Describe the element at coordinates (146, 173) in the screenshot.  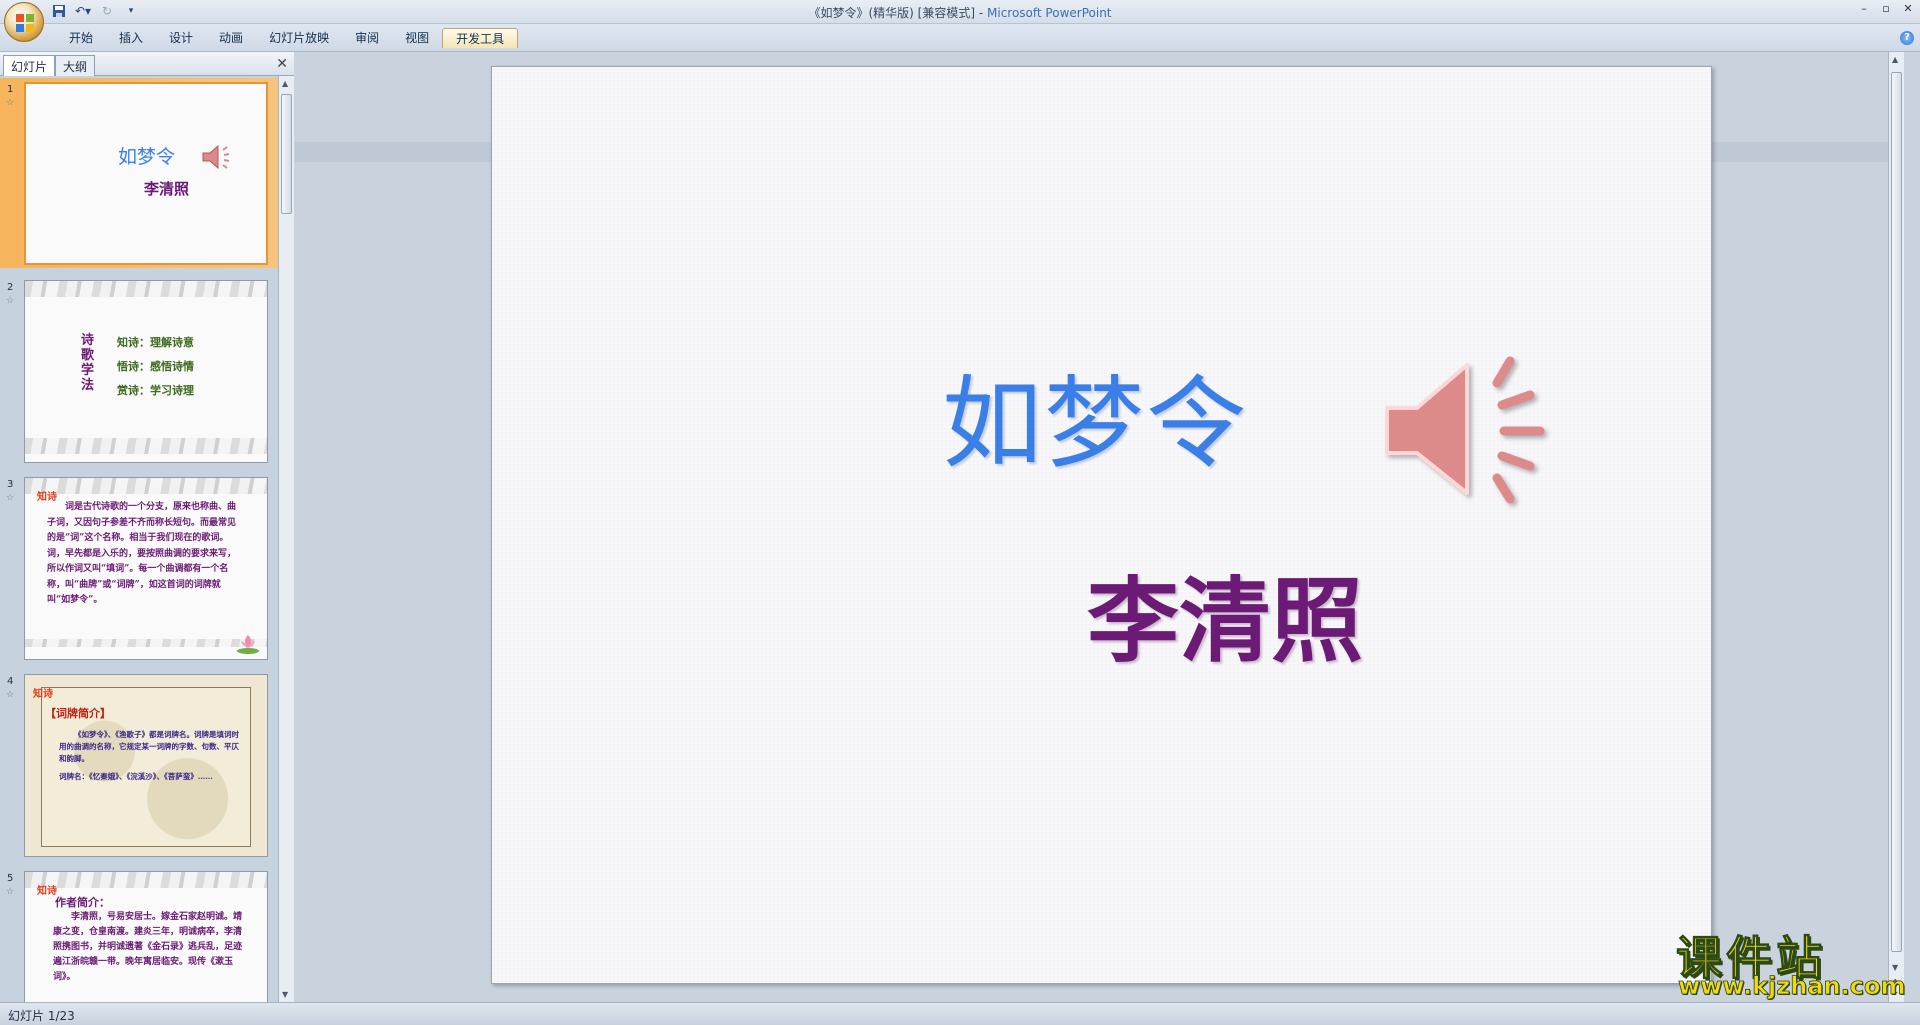
I see `thumbnail-slide-1: 如梦令 李清照` at that location.